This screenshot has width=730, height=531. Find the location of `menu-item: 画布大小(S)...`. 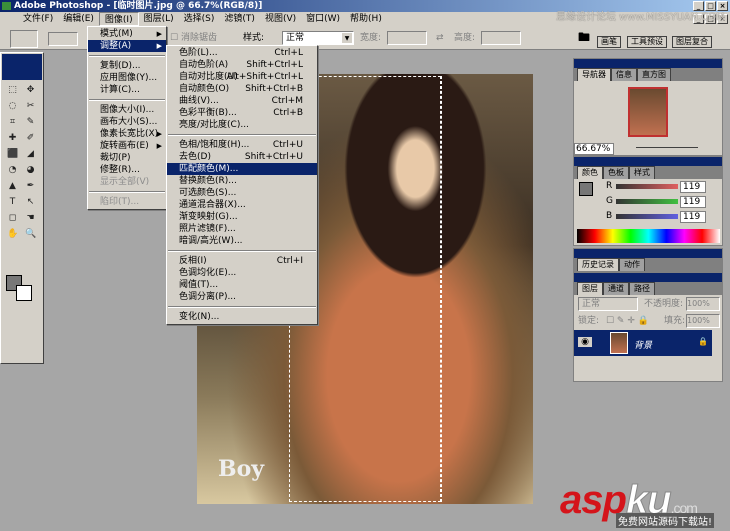

menu-item: 画布大小(S)... is located at coordinates (127, 122).